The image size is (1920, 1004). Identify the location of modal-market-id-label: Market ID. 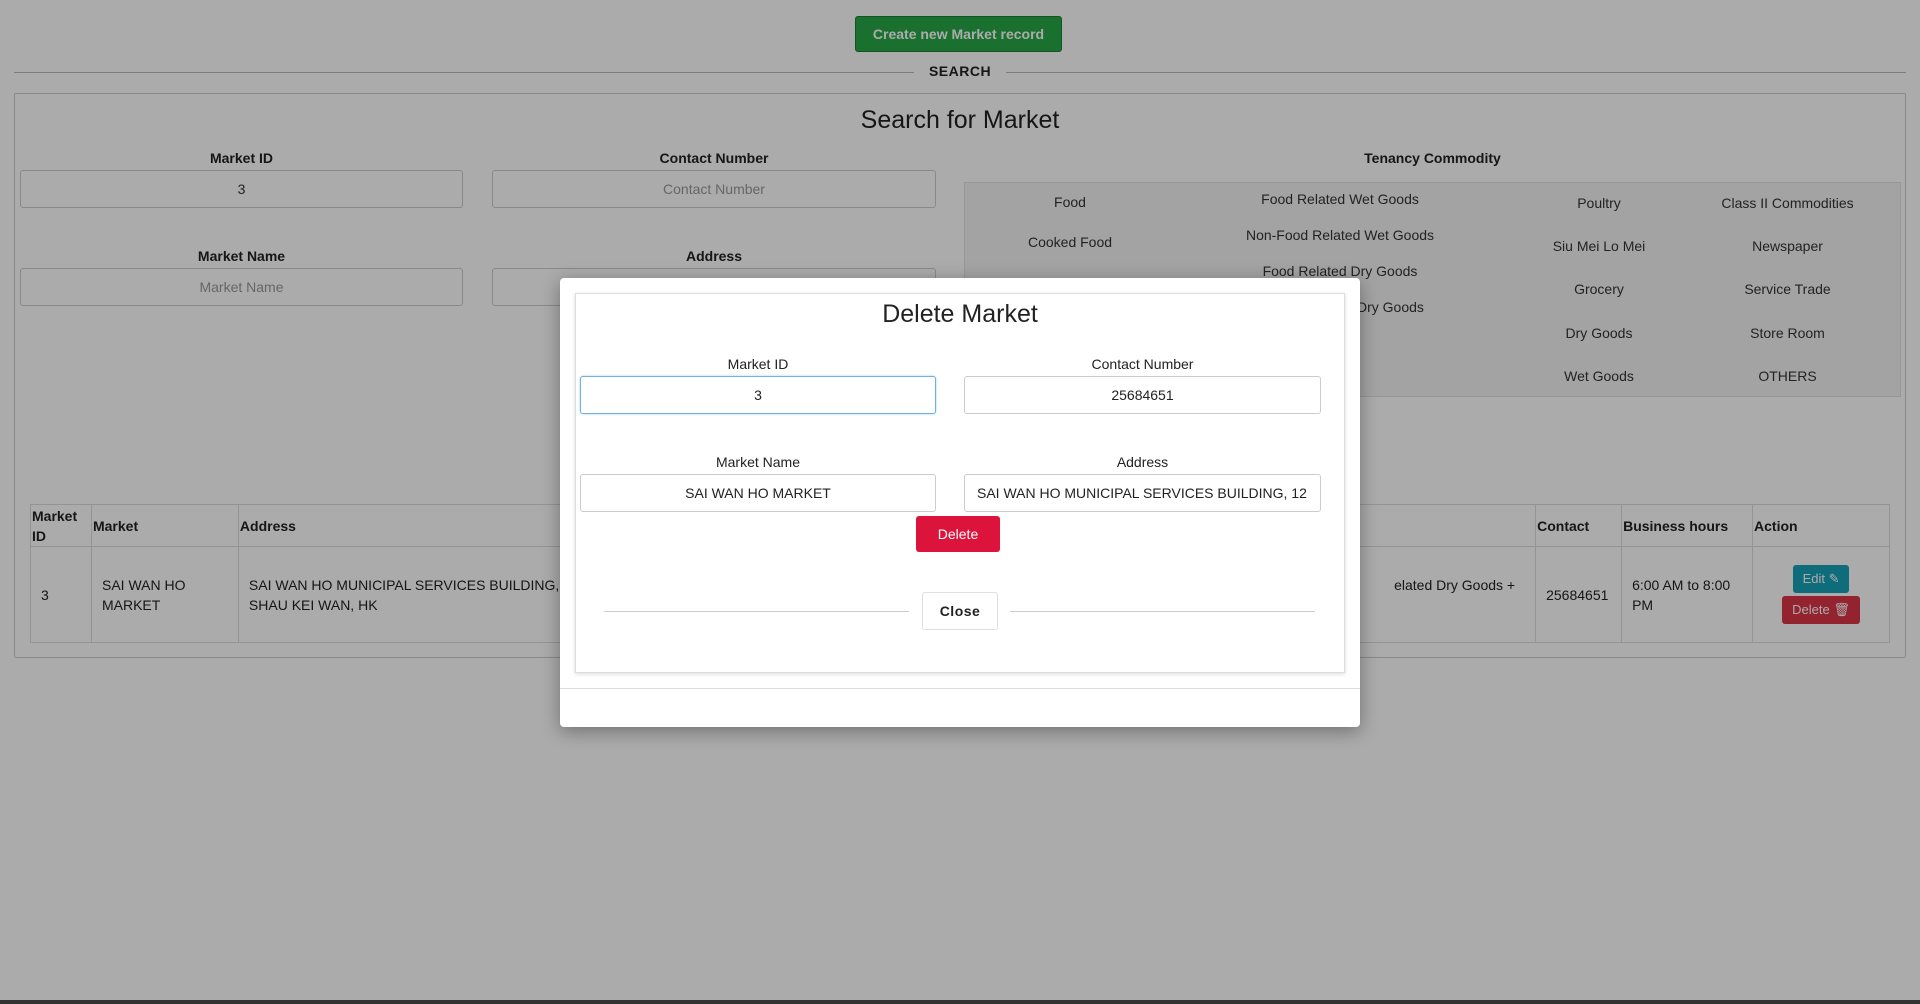
(758, 364).